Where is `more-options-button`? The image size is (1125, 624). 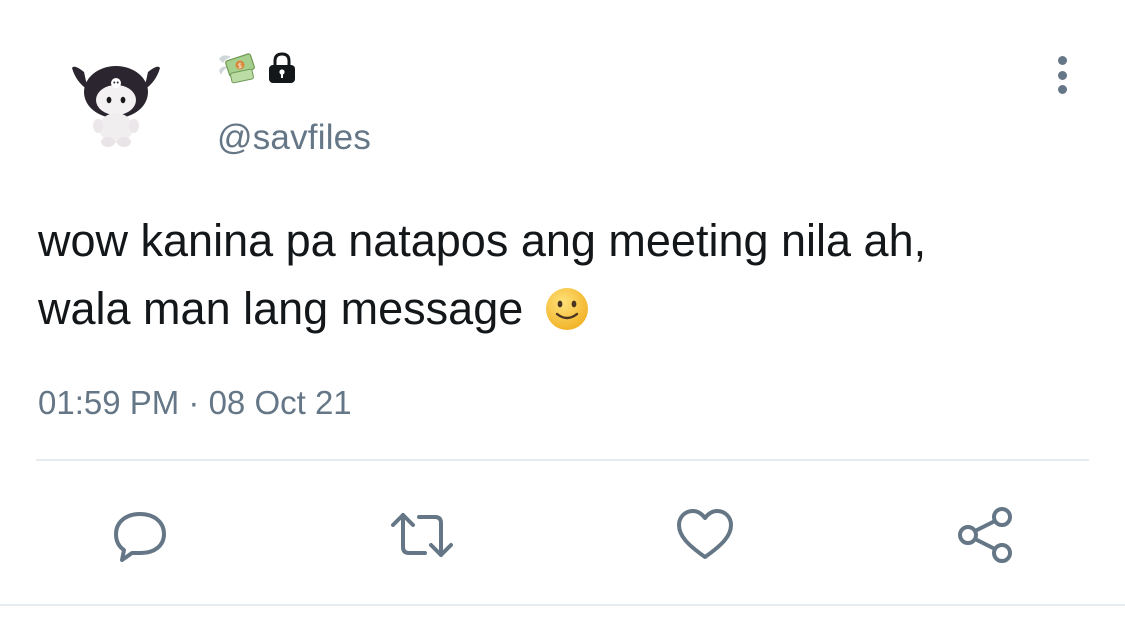
more-options-button is located at coordinates (1062, 75).